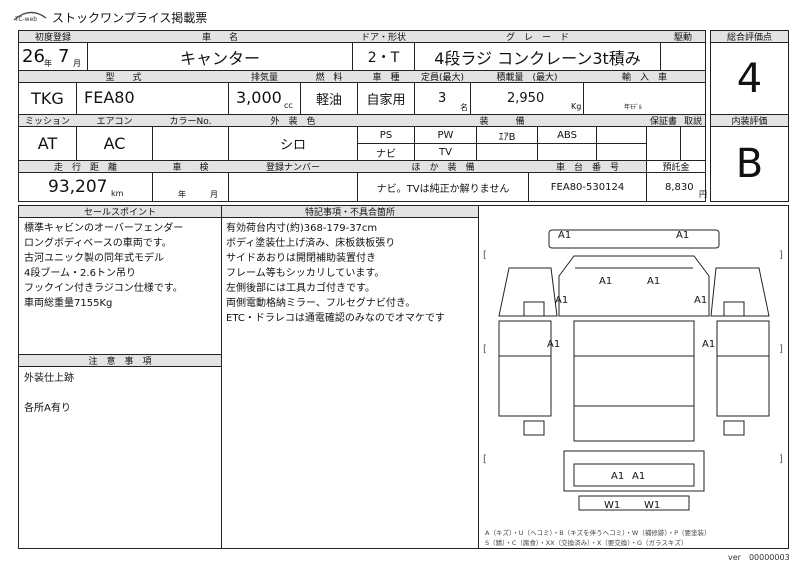 The width and height of the screenshot is (800, 566). What do you see at coordinates (507, 137) in the screenshot?
I see `equip-airbag: ｴｱB` at bounding box center [507, 137].